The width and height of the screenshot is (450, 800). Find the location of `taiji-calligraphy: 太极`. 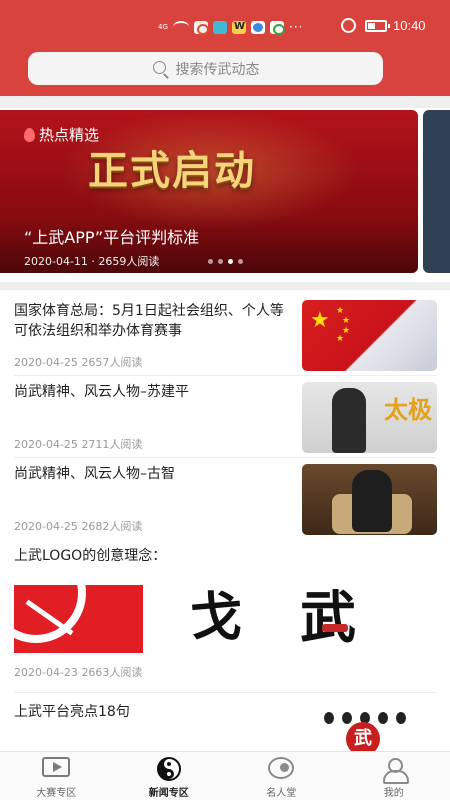

taiji-calligraphy: 太极 is located at coordinates (408, 409).